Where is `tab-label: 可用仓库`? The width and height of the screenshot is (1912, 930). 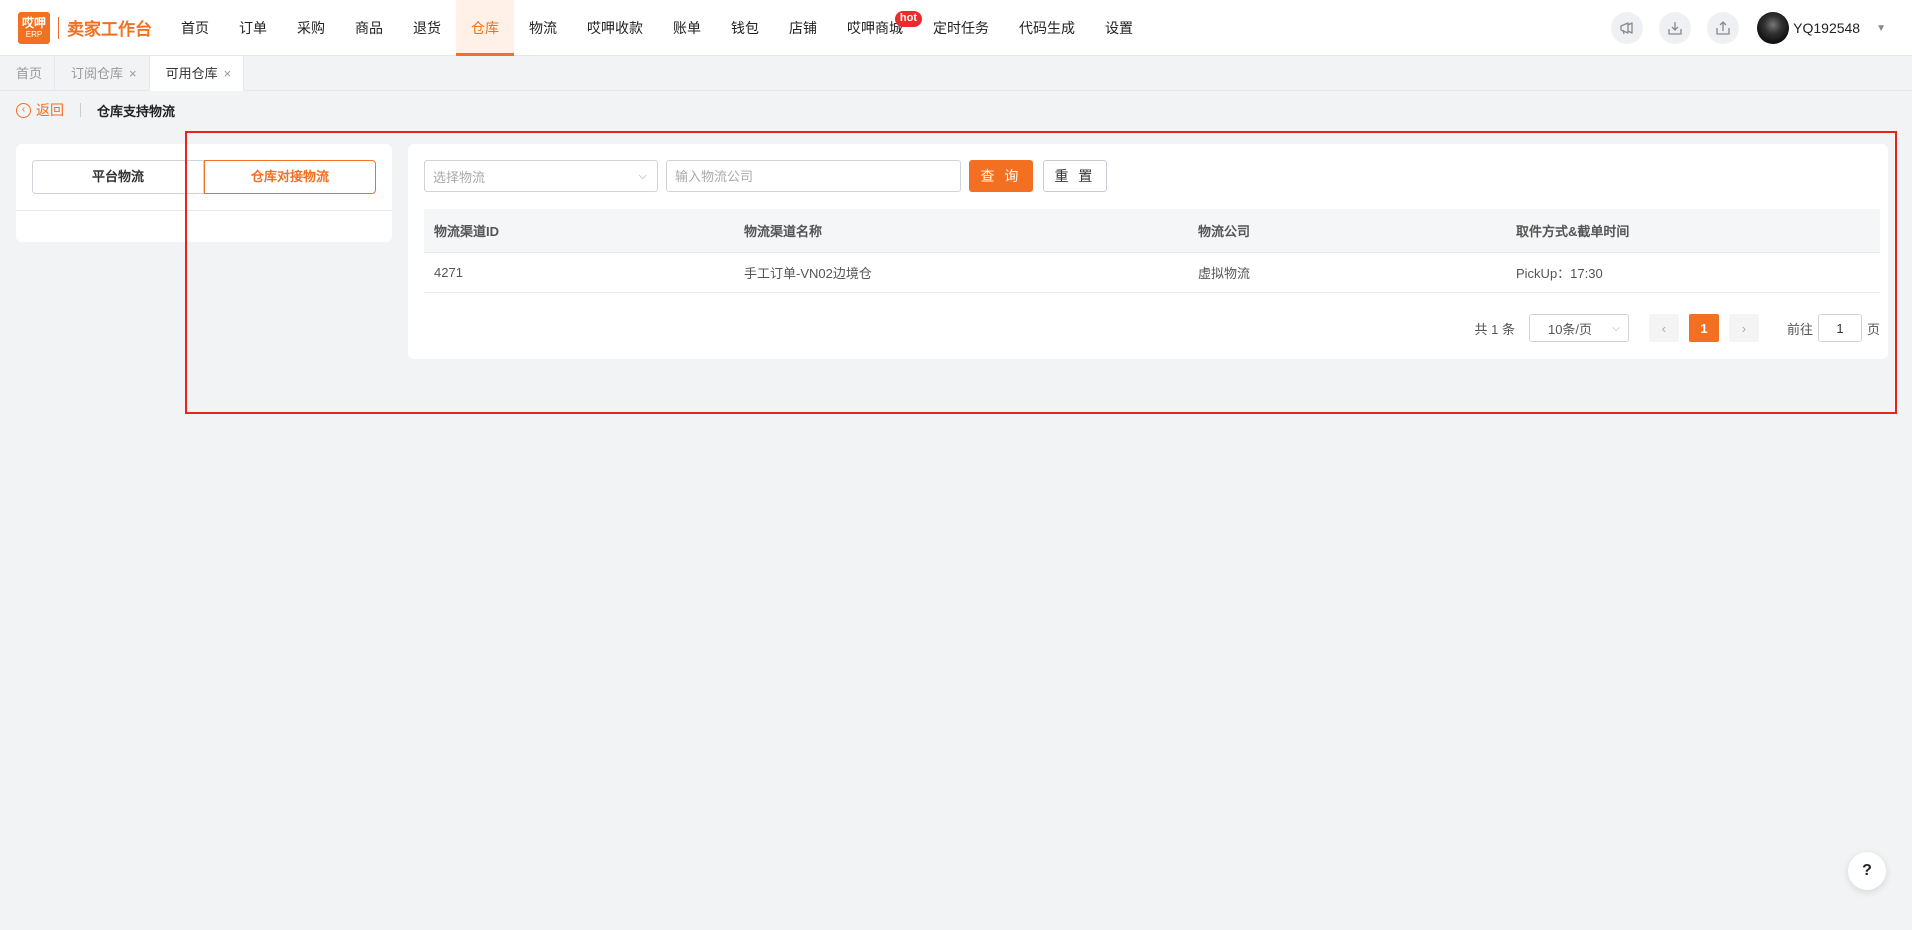
tab-label: 可用仓库 is located at coordinates (191, 73).